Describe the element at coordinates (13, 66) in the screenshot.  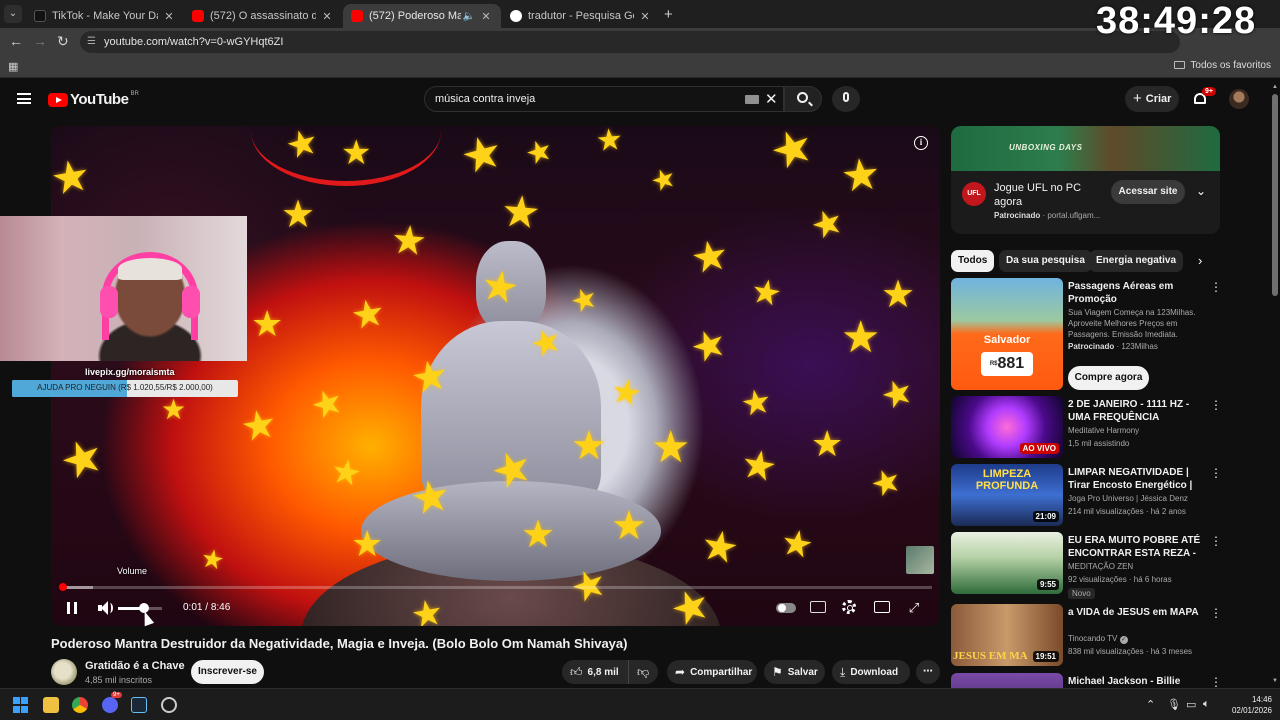
I see `apps-grid-icon: ▦` at that location.